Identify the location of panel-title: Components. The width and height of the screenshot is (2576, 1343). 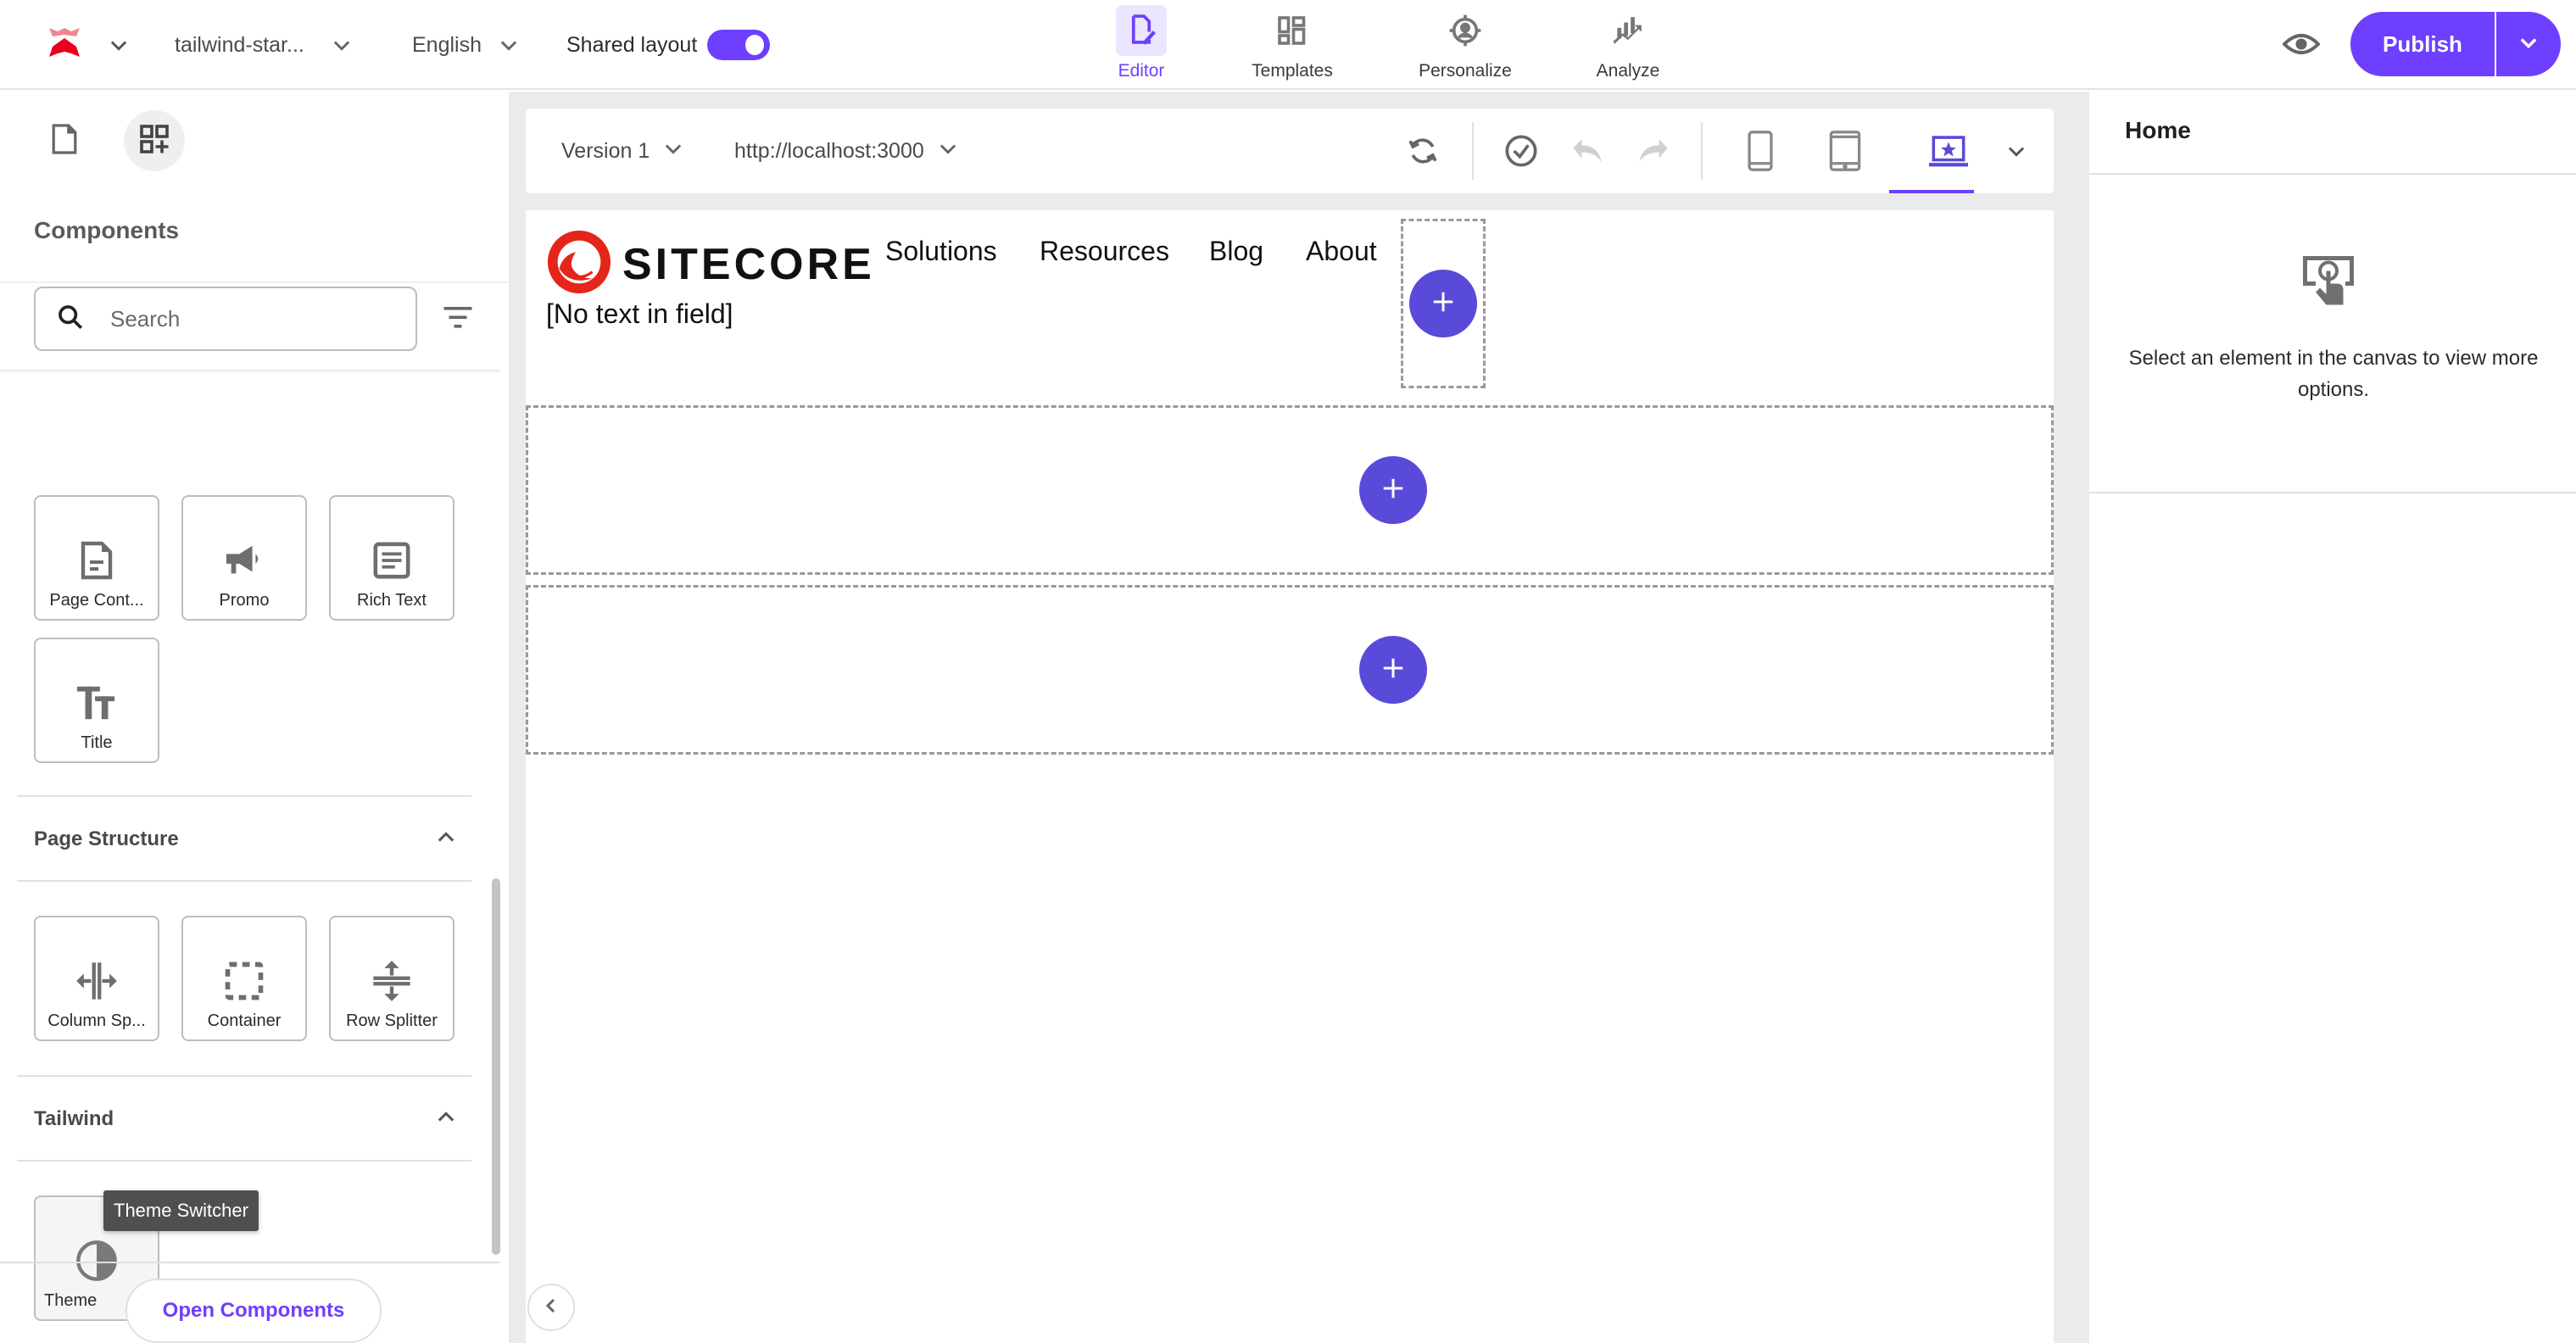
(107, 230).